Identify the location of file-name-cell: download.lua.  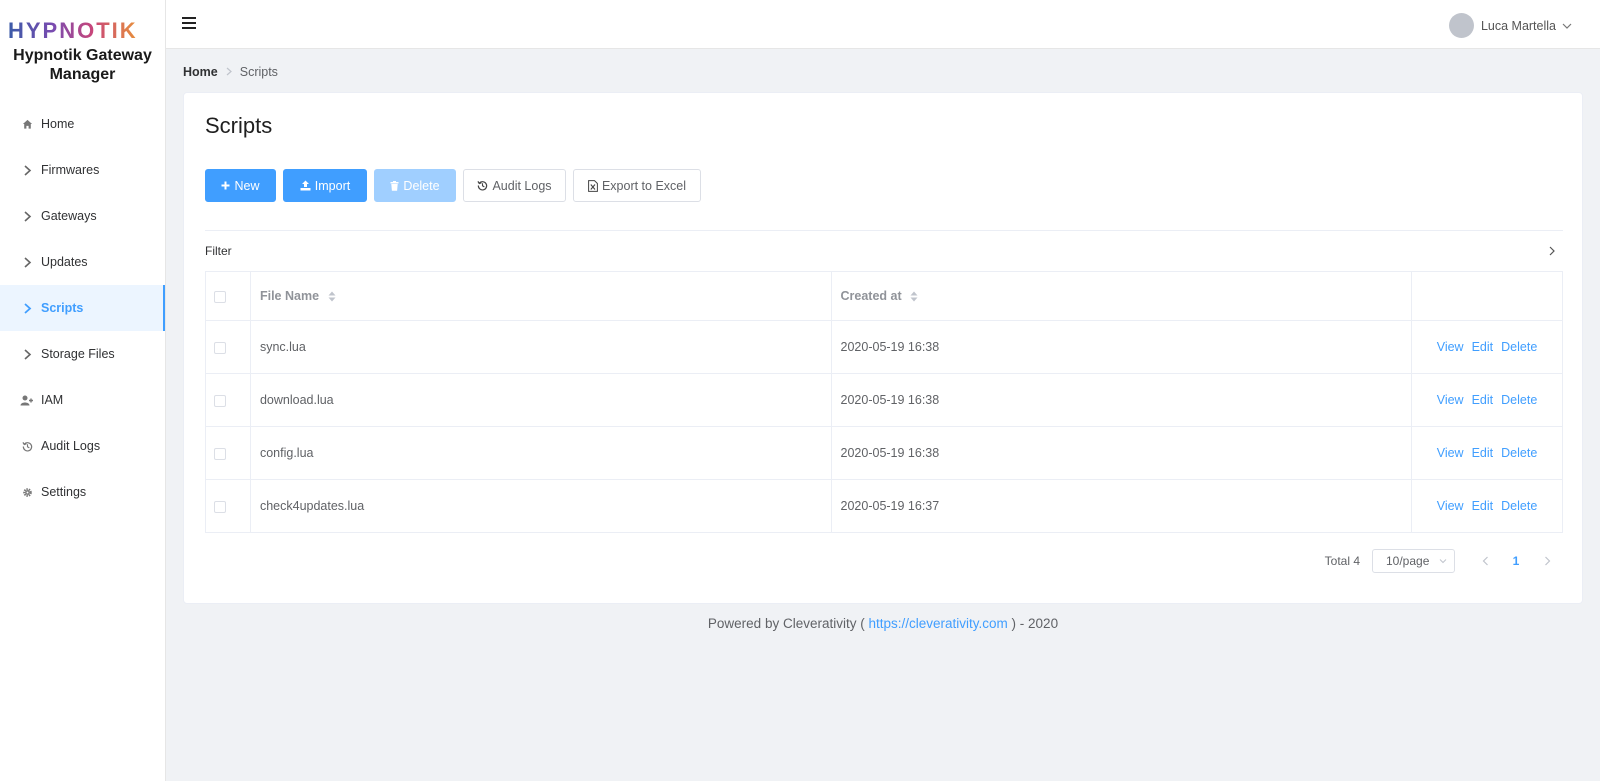
(541, 400).